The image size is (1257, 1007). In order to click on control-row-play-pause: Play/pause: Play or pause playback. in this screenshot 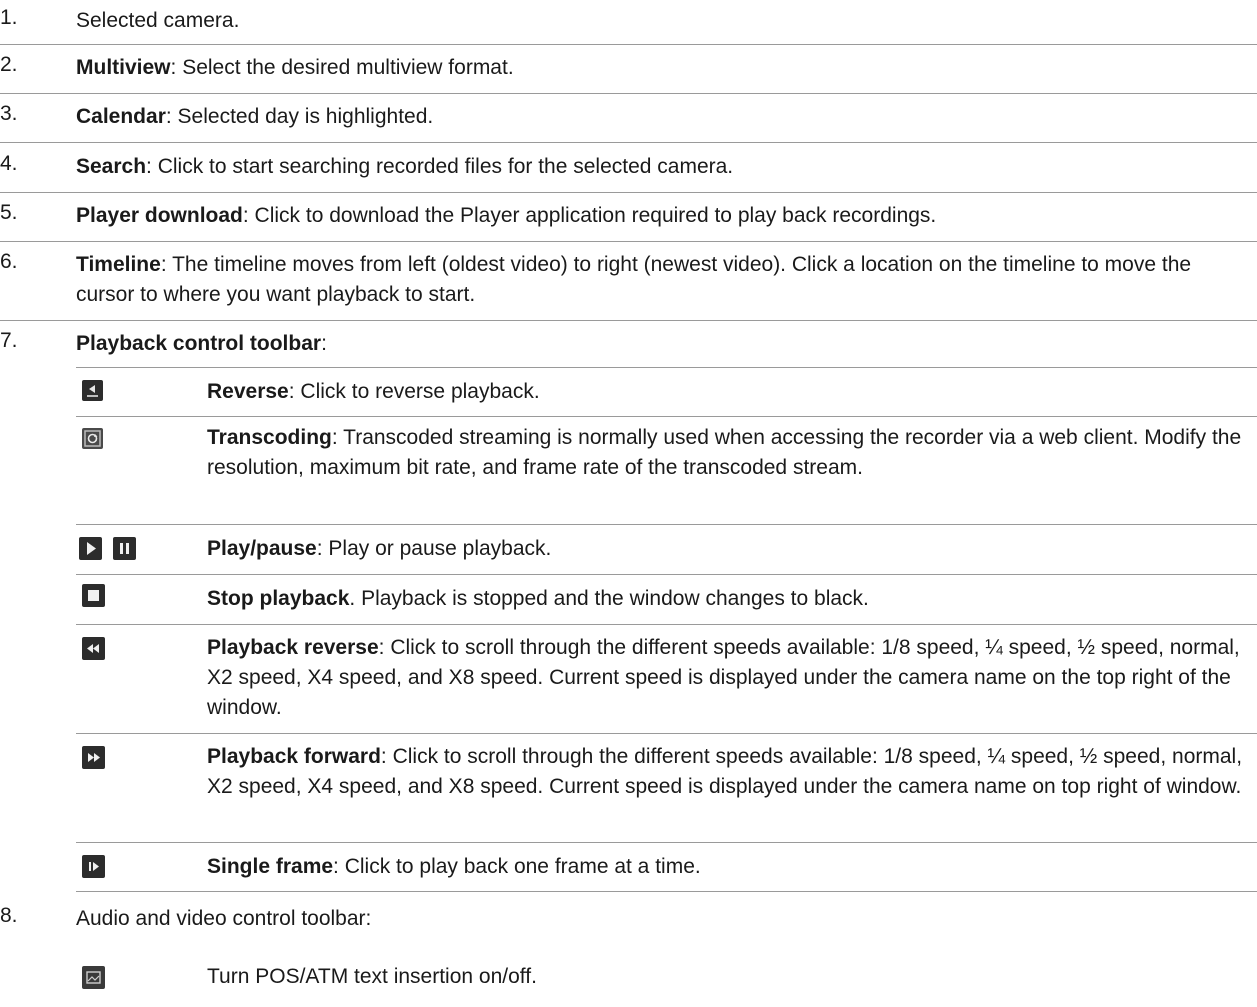, I will do `click(666, 550)`.